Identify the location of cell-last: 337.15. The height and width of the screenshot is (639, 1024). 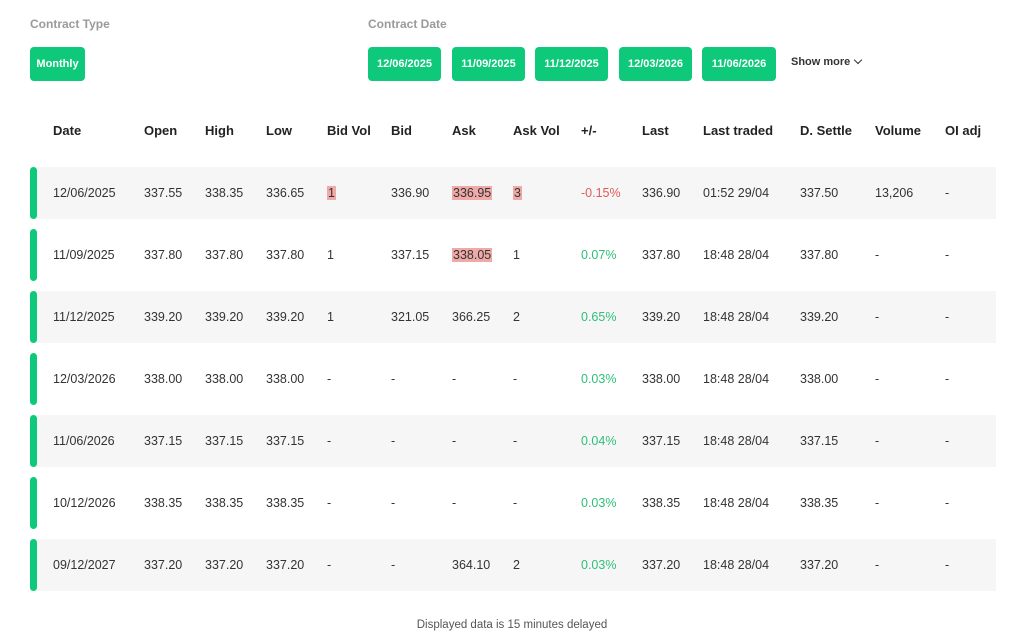
(661, 441).